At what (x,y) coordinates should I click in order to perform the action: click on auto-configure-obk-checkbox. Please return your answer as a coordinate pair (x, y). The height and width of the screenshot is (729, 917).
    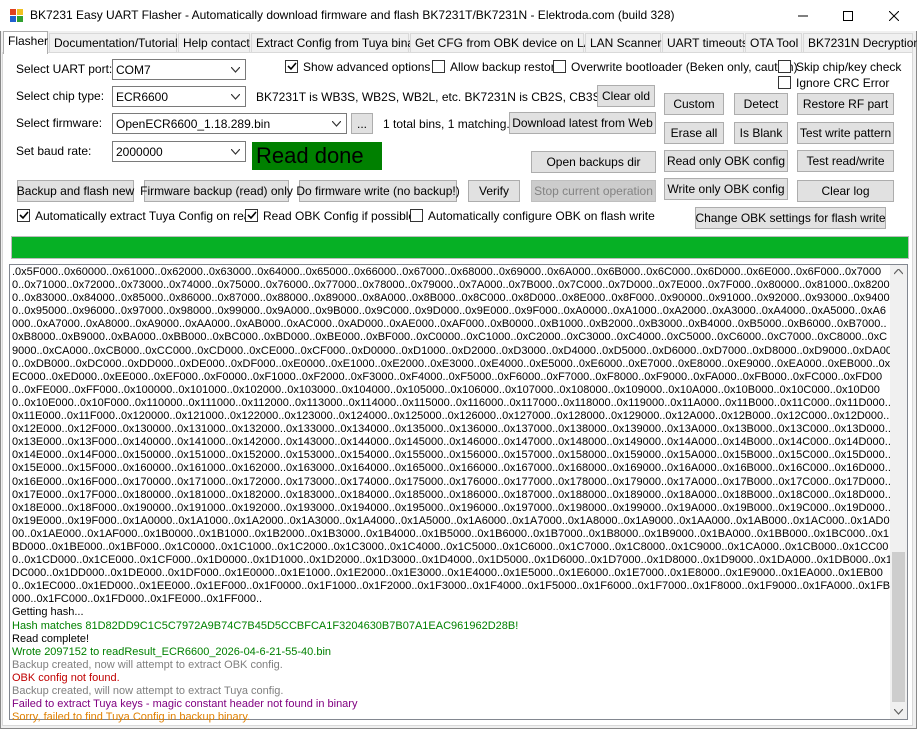
    Looking at the image, I should click on (416, 215).